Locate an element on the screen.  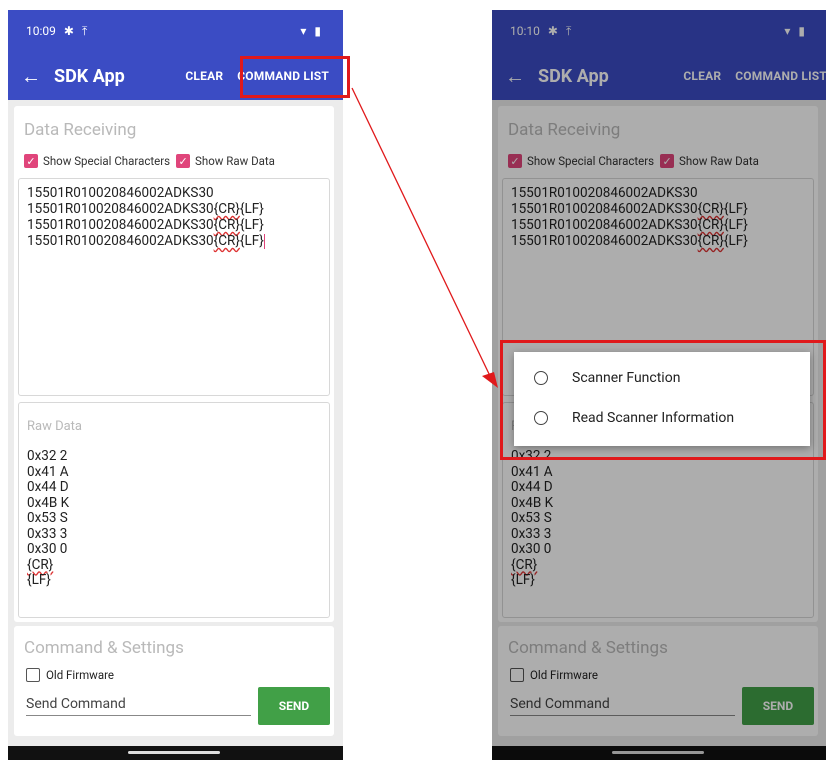
arrow-head-icon is located at coordinates (490, 380).